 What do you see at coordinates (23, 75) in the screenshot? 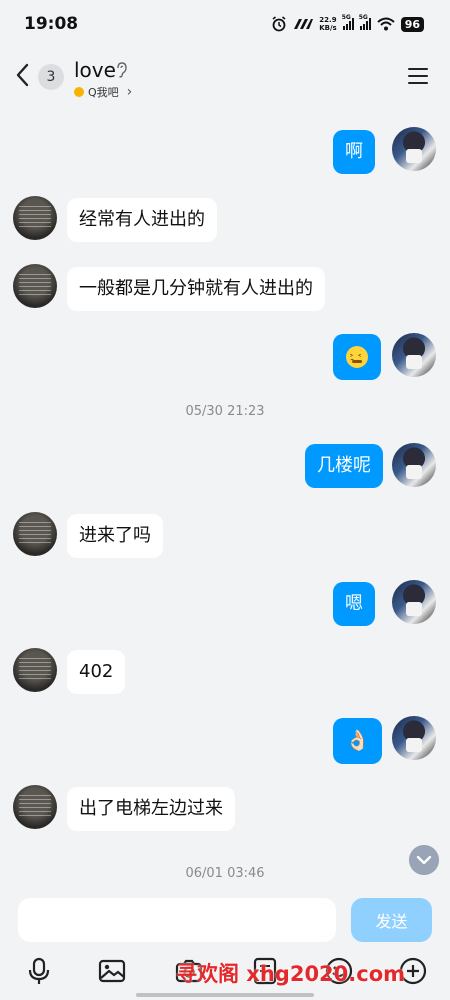
I see `back-arrow-icon` at bounding box center [23, 75].